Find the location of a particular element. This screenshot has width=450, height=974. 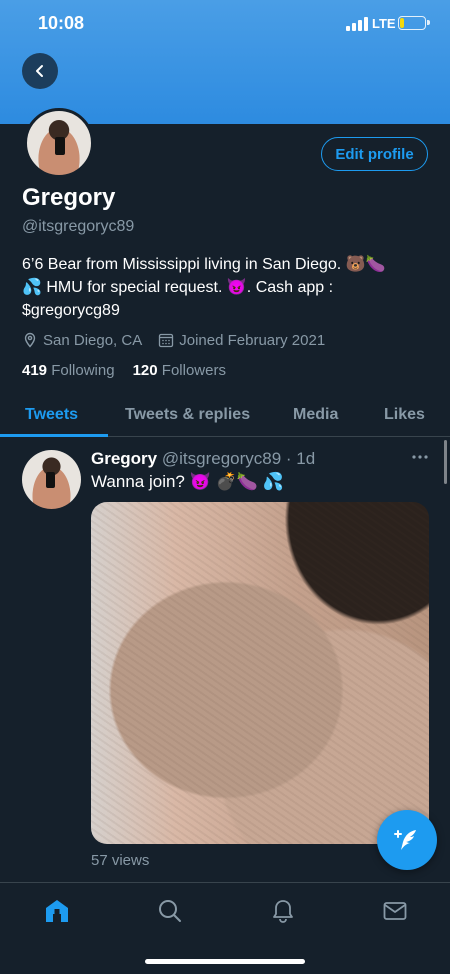

profile-handle: @itsgregoryc89 is located at coordinates (78, 226).